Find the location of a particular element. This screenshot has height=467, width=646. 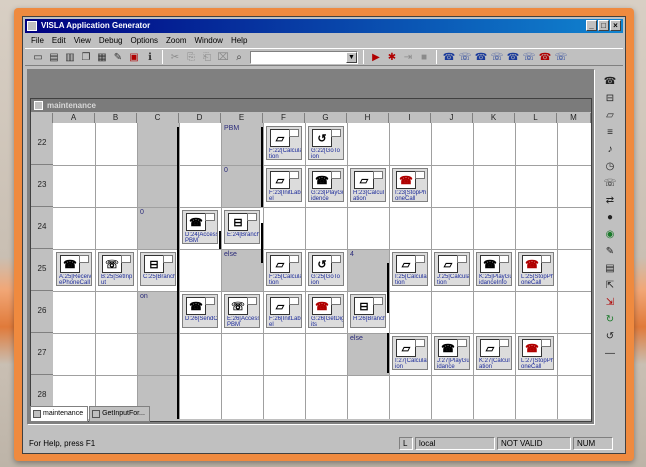

palette-export-icon: ⇱ is located at coordinates (610, 286).